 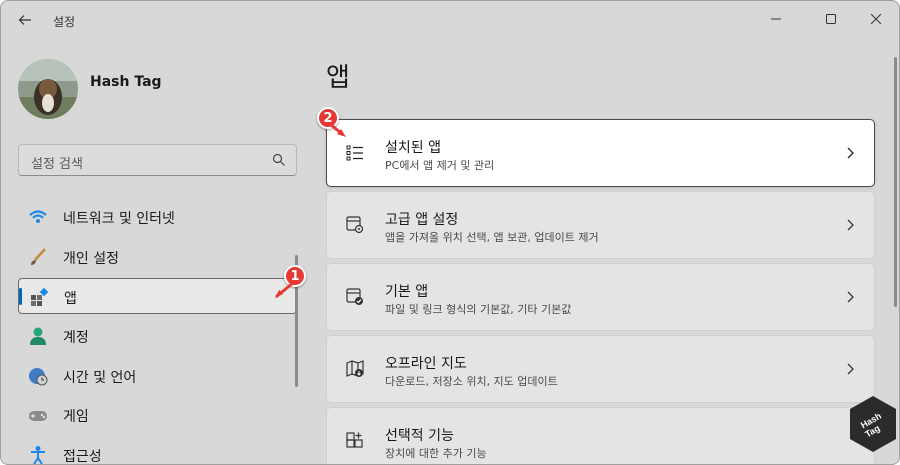 What do you see at coordinates (119, 219) in the screenshot?
I see `sidebar-item-label: 네트워크 및 인터넷` at bounding box center [119, 219].